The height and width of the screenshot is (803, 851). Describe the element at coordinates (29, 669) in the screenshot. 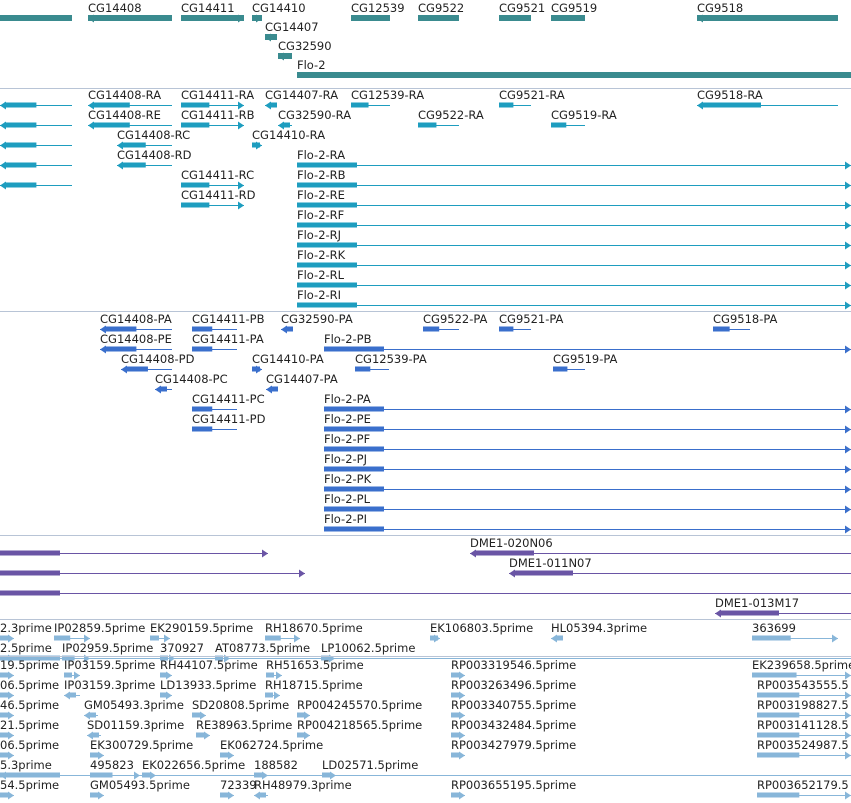

I see `feature-19.5prime: 19.5prime` at that location.